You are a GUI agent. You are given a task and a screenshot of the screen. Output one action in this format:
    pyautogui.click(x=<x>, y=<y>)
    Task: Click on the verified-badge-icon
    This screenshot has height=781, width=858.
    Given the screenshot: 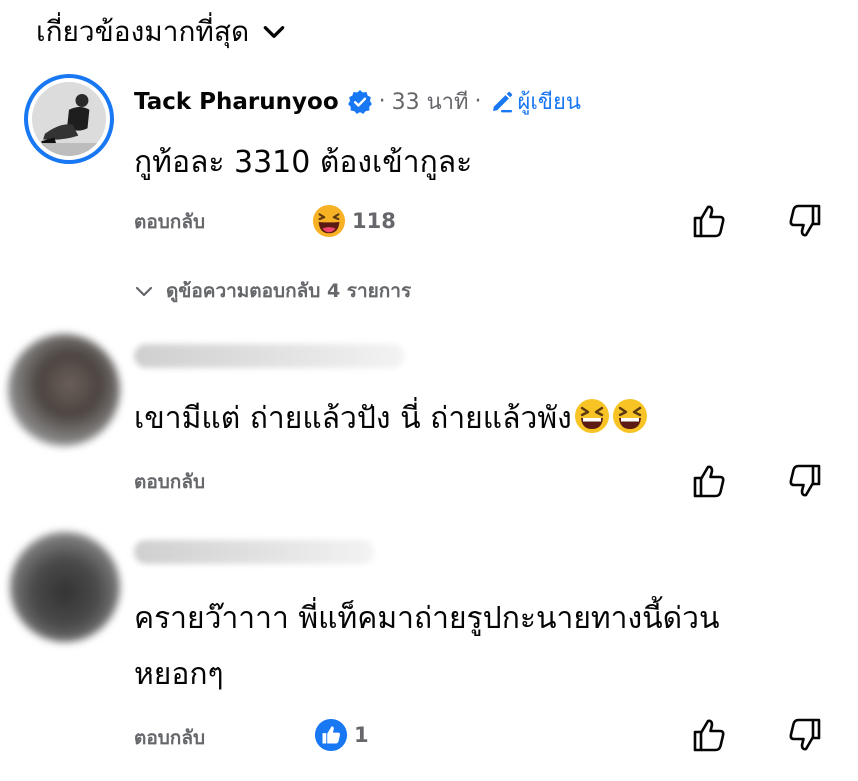 What is the action you would take?
    pyautogui.click(x=359, y=101)
    